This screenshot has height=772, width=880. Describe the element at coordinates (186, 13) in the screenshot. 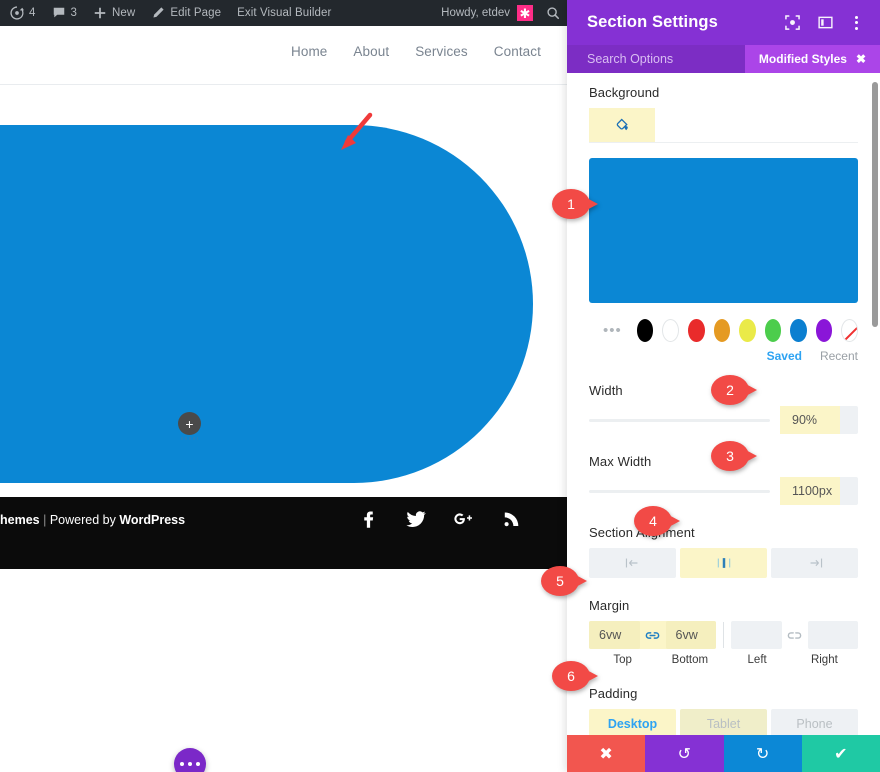

I see `admin-bar-edit-page: Edit Page` at that location.